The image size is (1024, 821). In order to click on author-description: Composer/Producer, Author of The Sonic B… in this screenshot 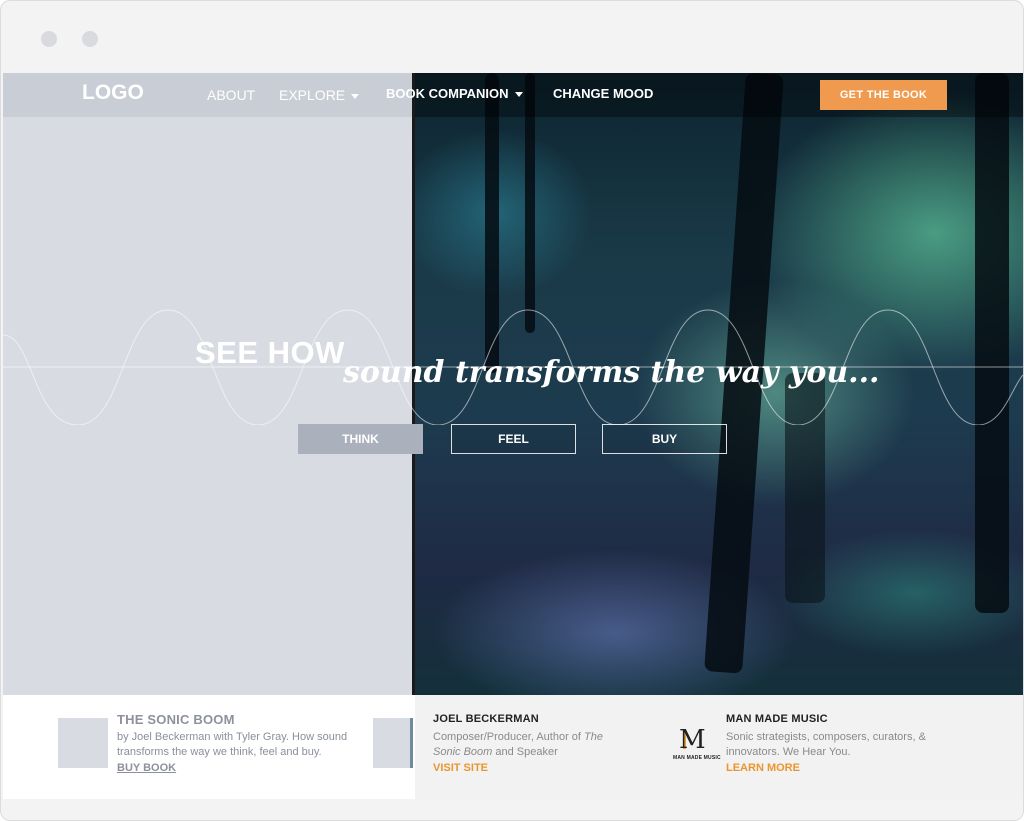, I will do `click(518, 744)`.